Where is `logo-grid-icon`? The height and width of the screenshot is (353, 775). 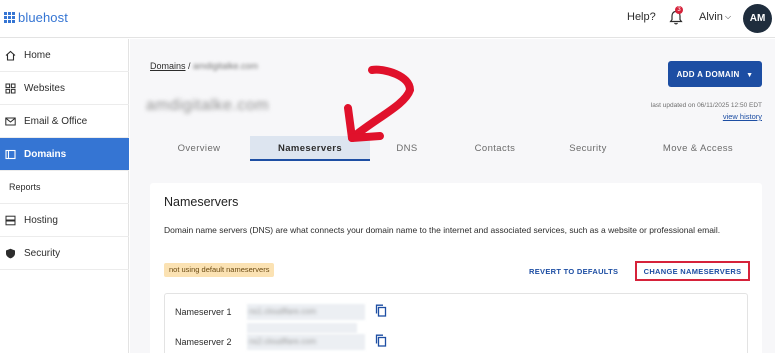 logo-grid-icon is located at coordinates (9, 17).